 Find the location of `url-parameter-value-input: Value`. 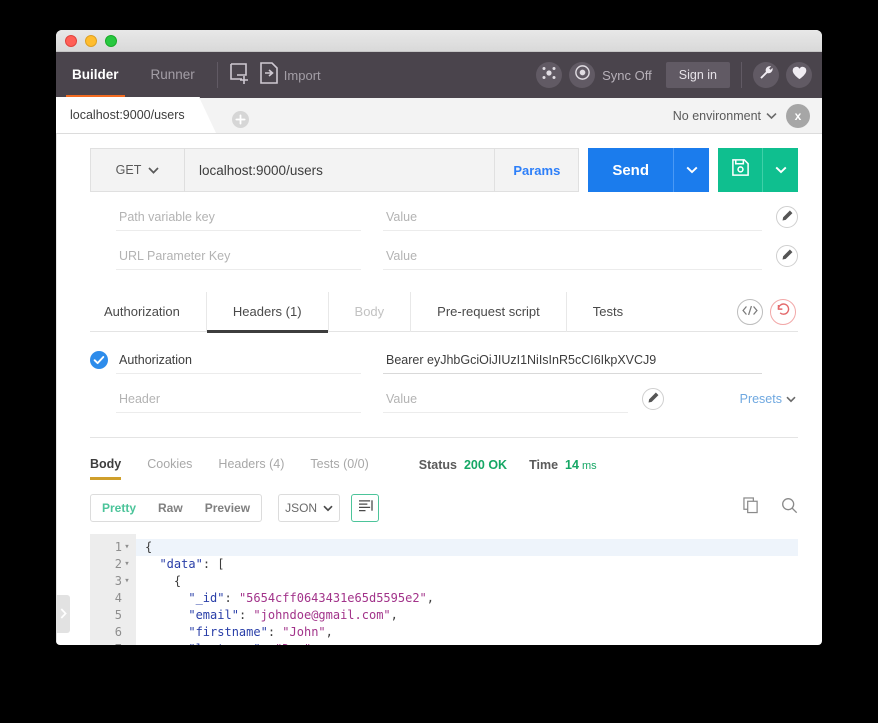

url-parameter-value-input: Value is located at coordinates (572, 256).